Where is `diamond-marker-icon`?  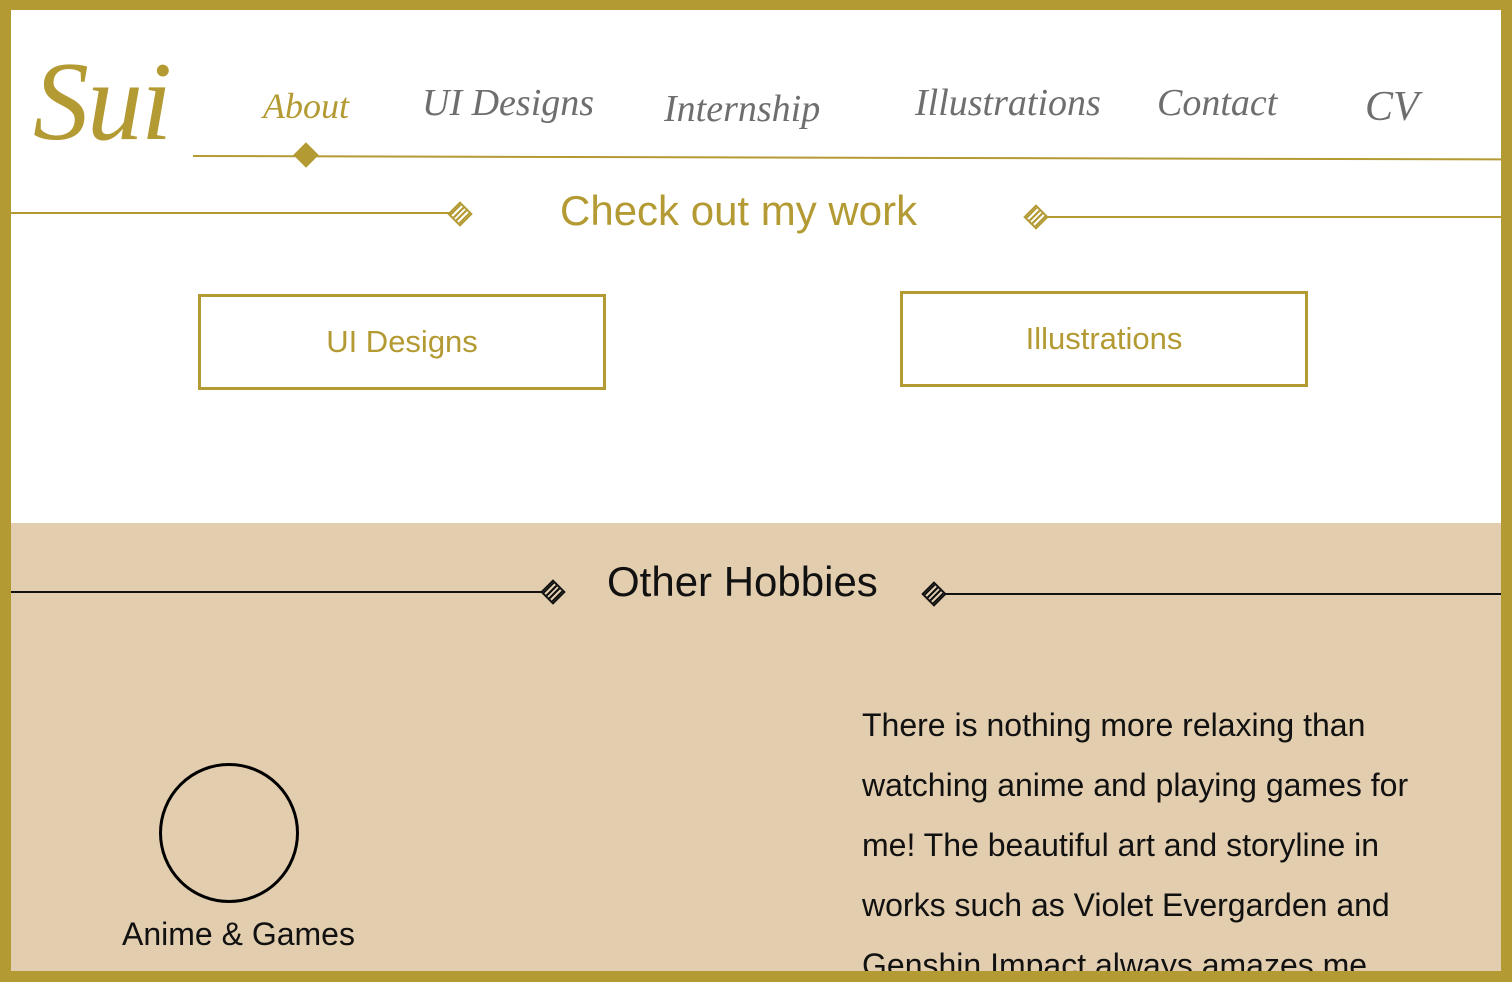
diamond-marker-icon is located at coordinates (306, 155).